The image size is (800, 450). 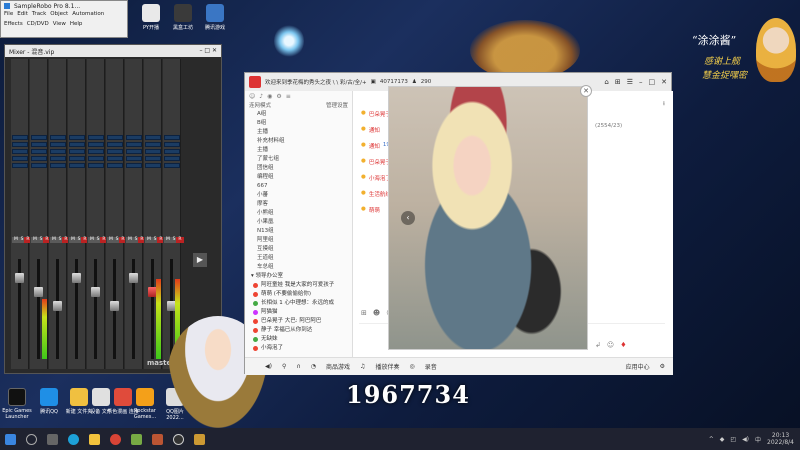 I want to click on menu-automation: Automation, so click(x=88, y=14).